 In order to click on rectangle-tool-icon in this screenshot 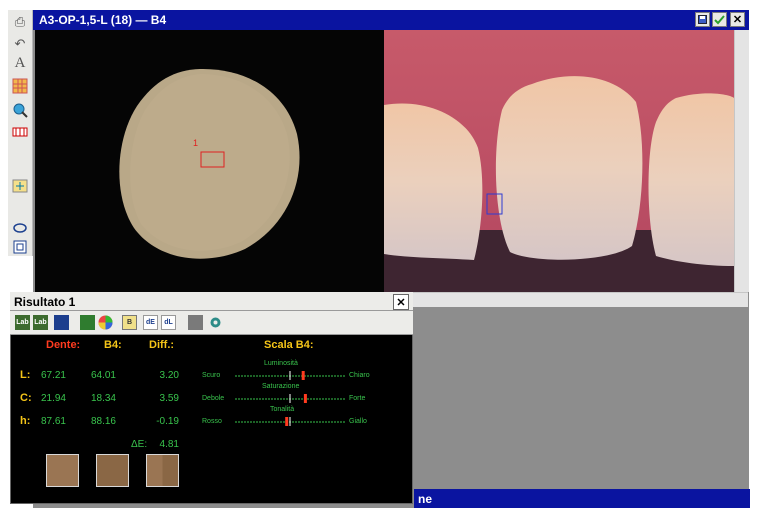, I will do `click(20, 246)`.